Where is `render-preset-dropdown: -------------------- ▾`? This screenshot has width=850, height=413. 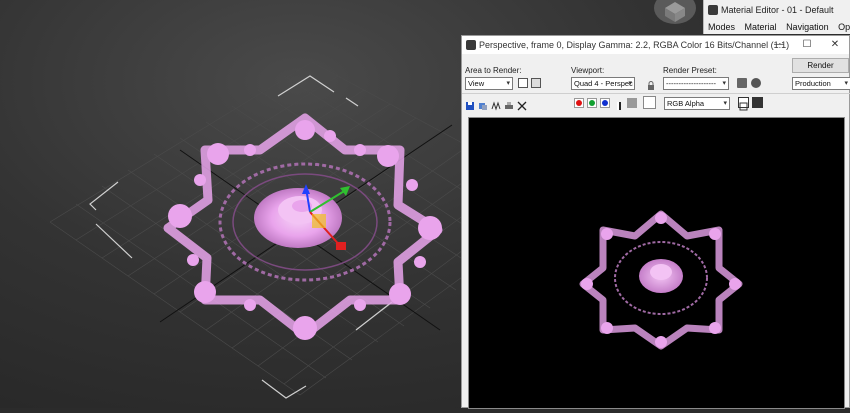
render-preset-dropdown: -------------------- ▾ is located at coordinates (696, 83).